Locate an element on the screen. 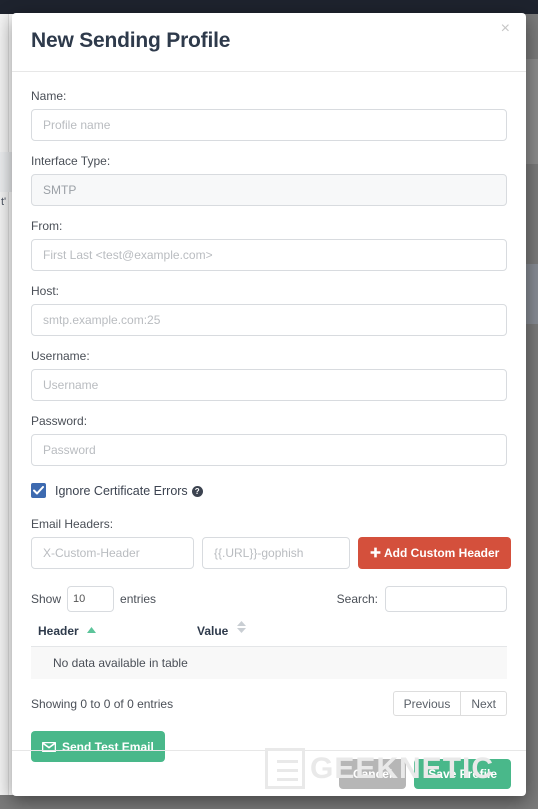 Image resolution: width=538 pixels, height=809 pixels. datatable-controls: Show entries Search: is located at coordinates (269, 599).